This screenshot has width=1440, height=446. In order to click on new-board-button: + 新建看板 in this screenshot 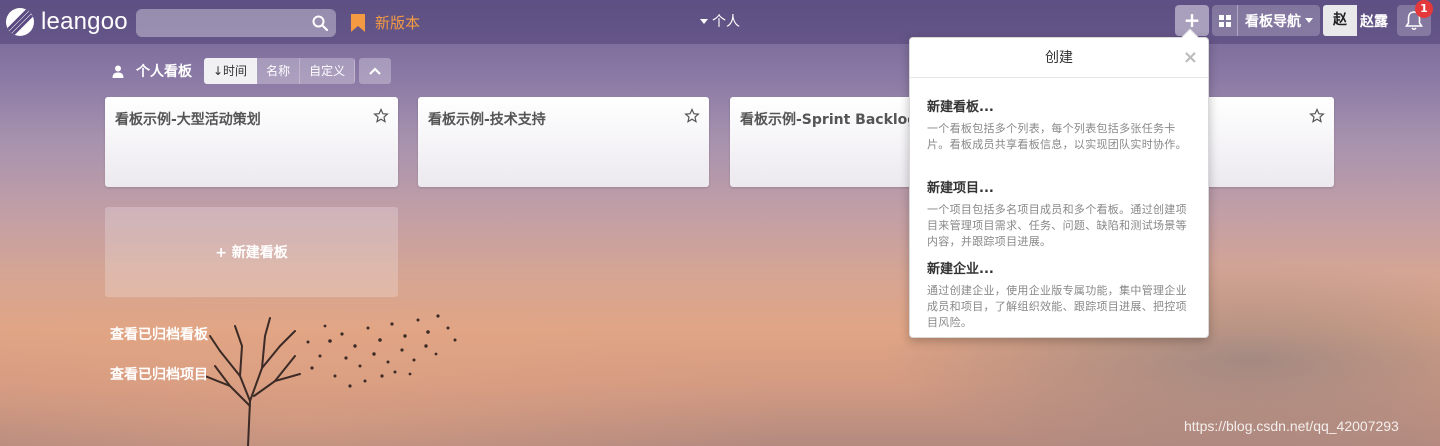, I will do `click(251, 252)`.